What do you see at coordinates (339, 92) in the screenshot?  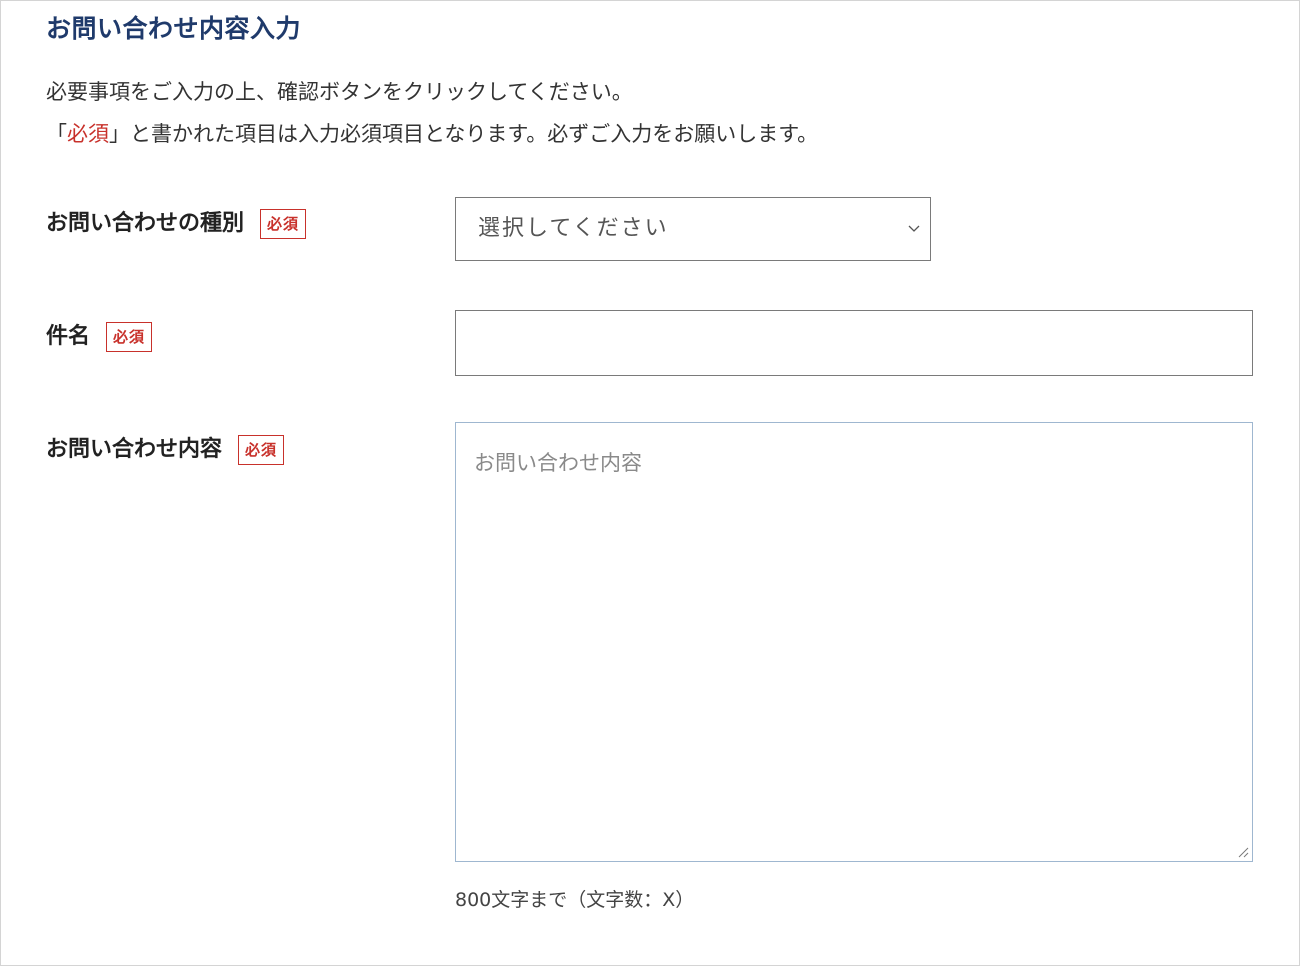 I see `instruction-line-1: 必要事項をご入力の上、確認ボタンをクリックしてください。` at bounding box center [339, 92].